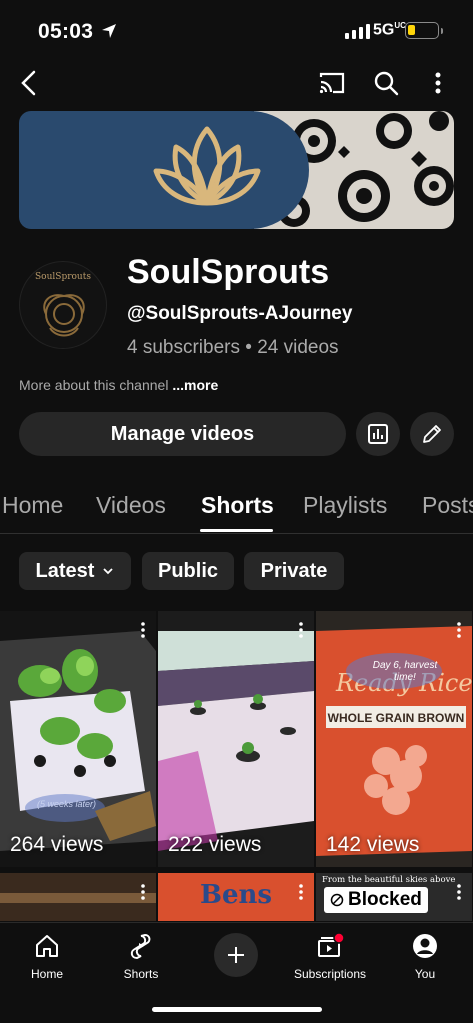 This screenshot has height=1023, width=473. What do you see at coordinates (64, 315) in the screenshot?
I see `avatar-emblem-icon` at bounding box center [64, 315].